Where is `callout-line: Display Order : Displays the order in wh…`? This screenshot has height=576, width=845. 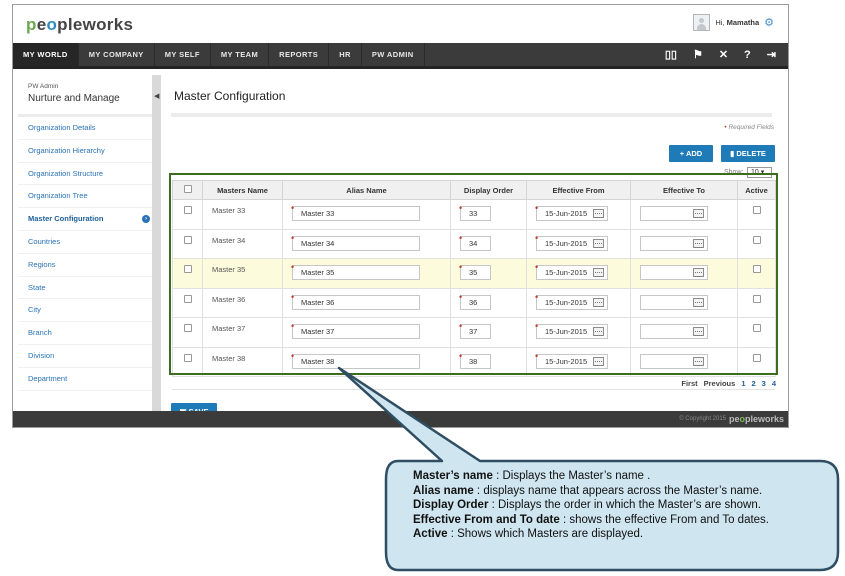 callout-line: Display Order : Displays the order in wh… is located at coordinates (587, 505).